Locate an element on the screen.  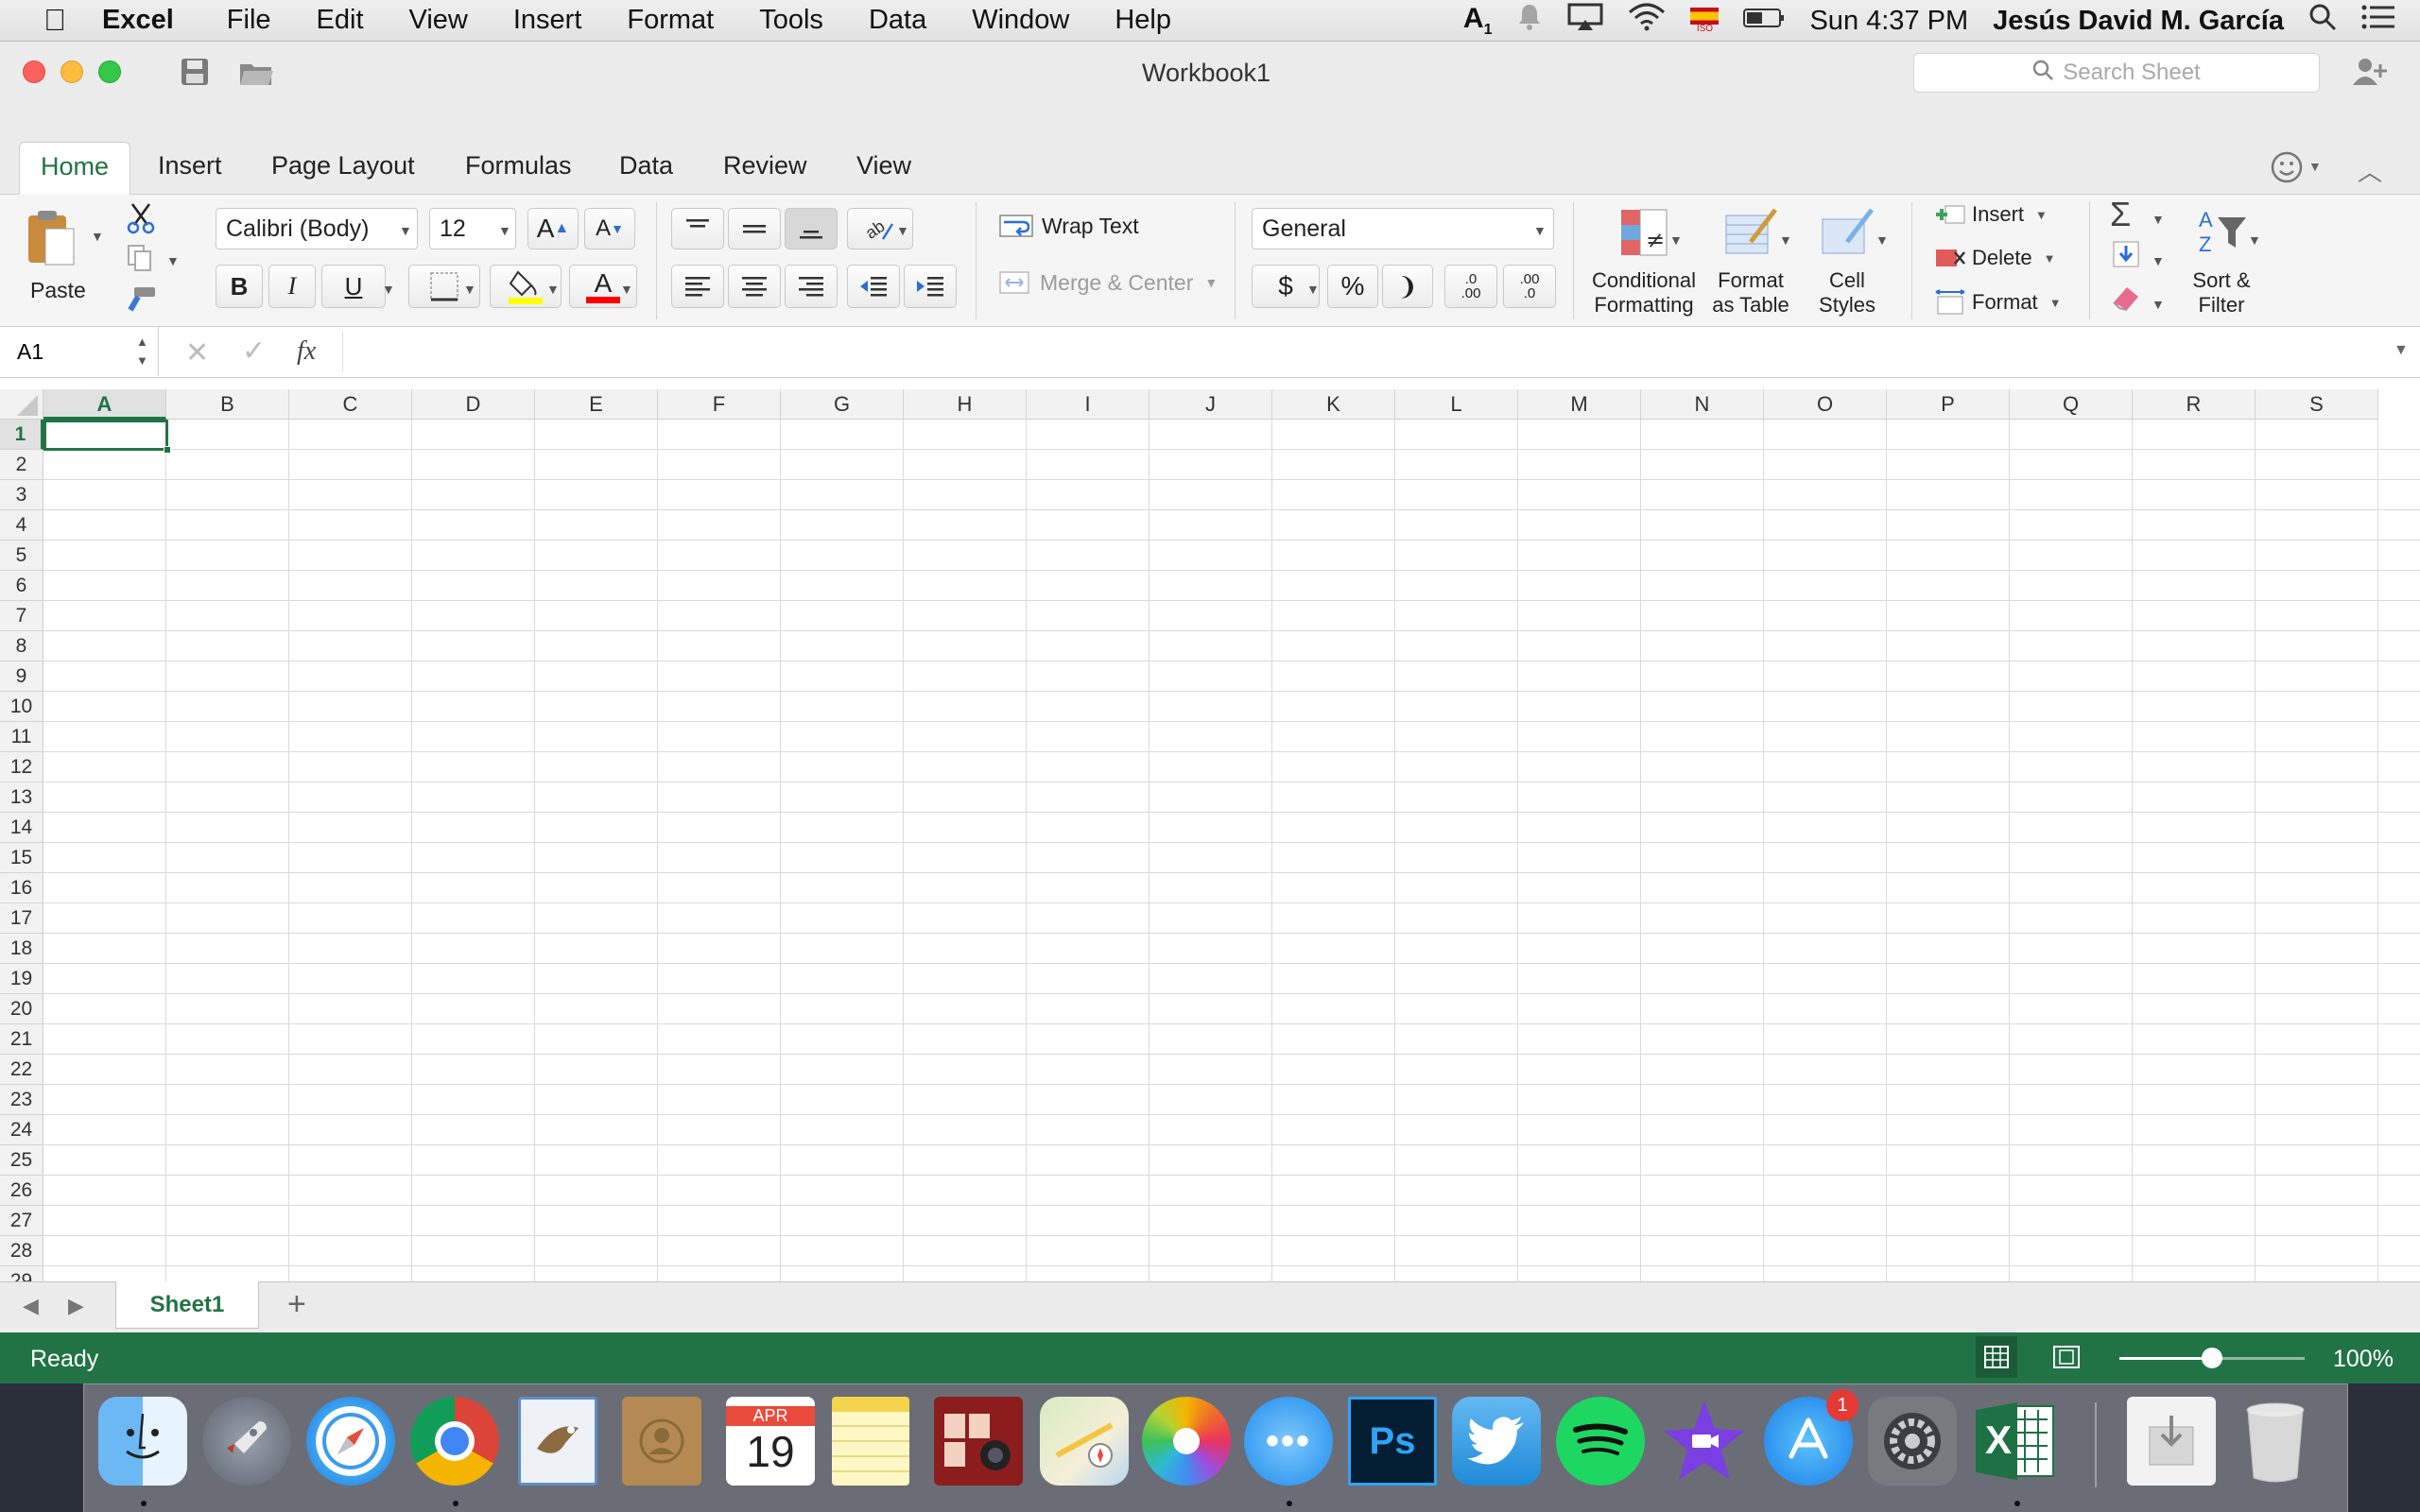
input-source-flag-icon: ISO is located at coordinates (1705, 21).